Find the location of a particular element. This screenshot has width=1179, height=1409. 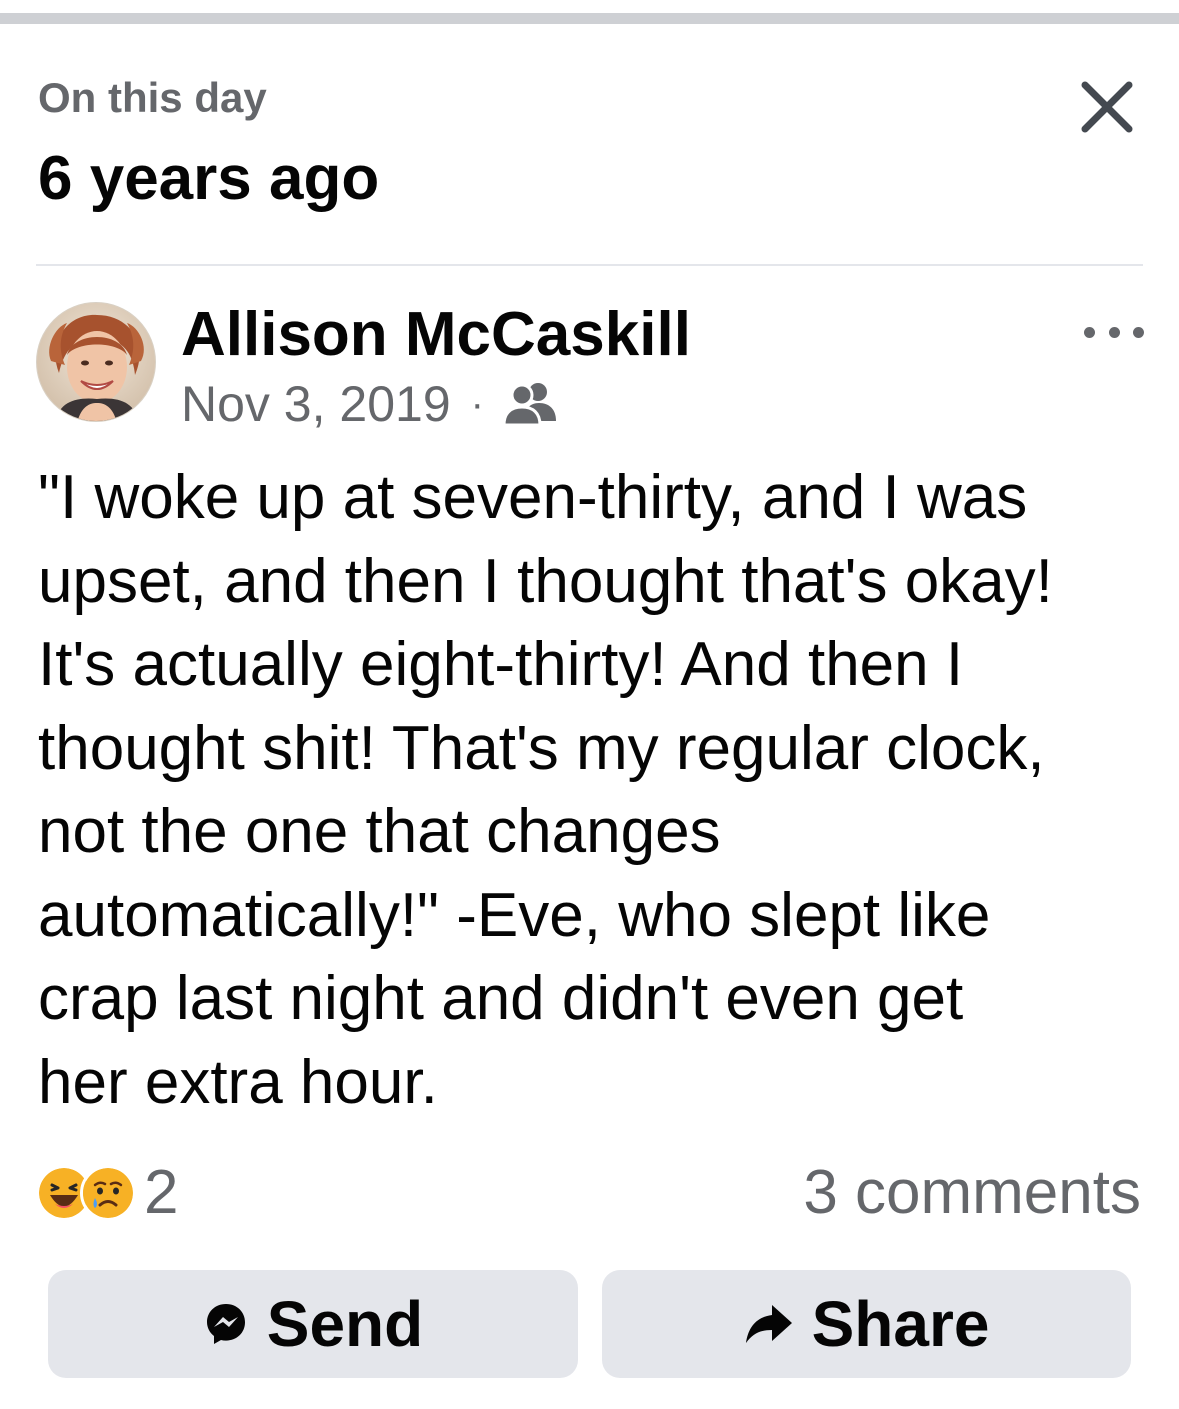

memory-subtitle: On this day is located at coordinates (152, 97).